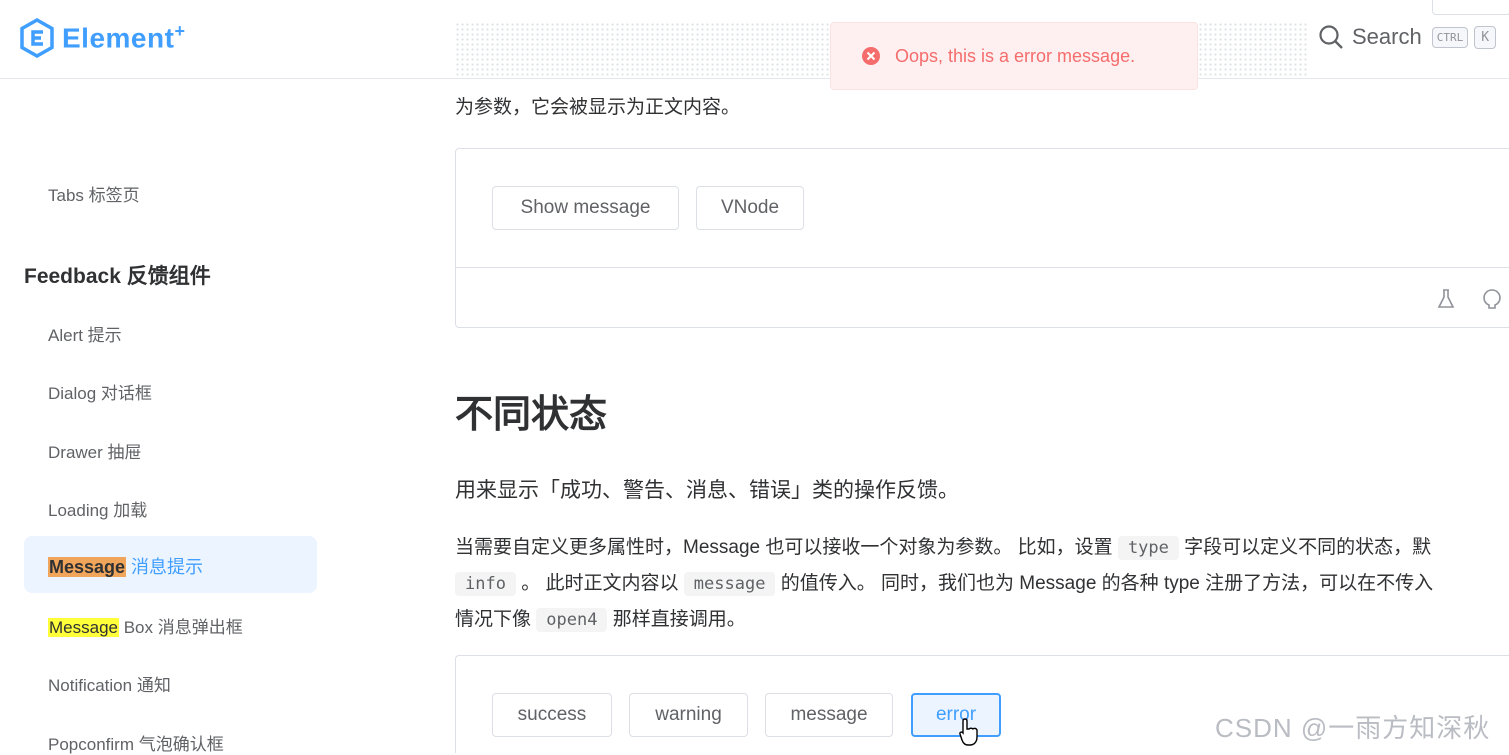  Describe the element at coordinates (1308, 547) in the screenshot. I see `paragraph-text: 字段可以定义不同的状态，默` at that location.